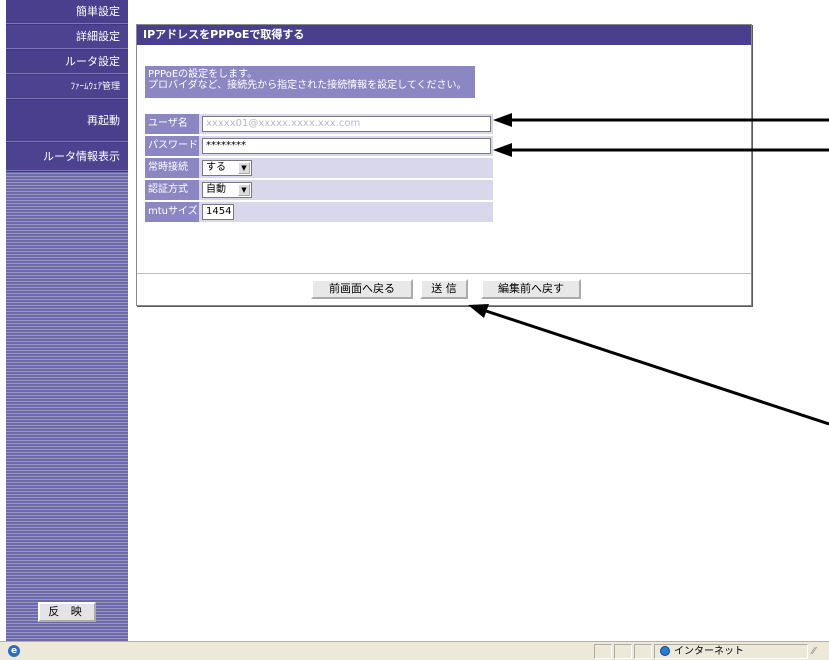 Image resolution: width=829 pixels, height=660 pixels. Describe the element at coordinates (709, 651) in the screenshot. I see `zone-text: インターネット` at that location.